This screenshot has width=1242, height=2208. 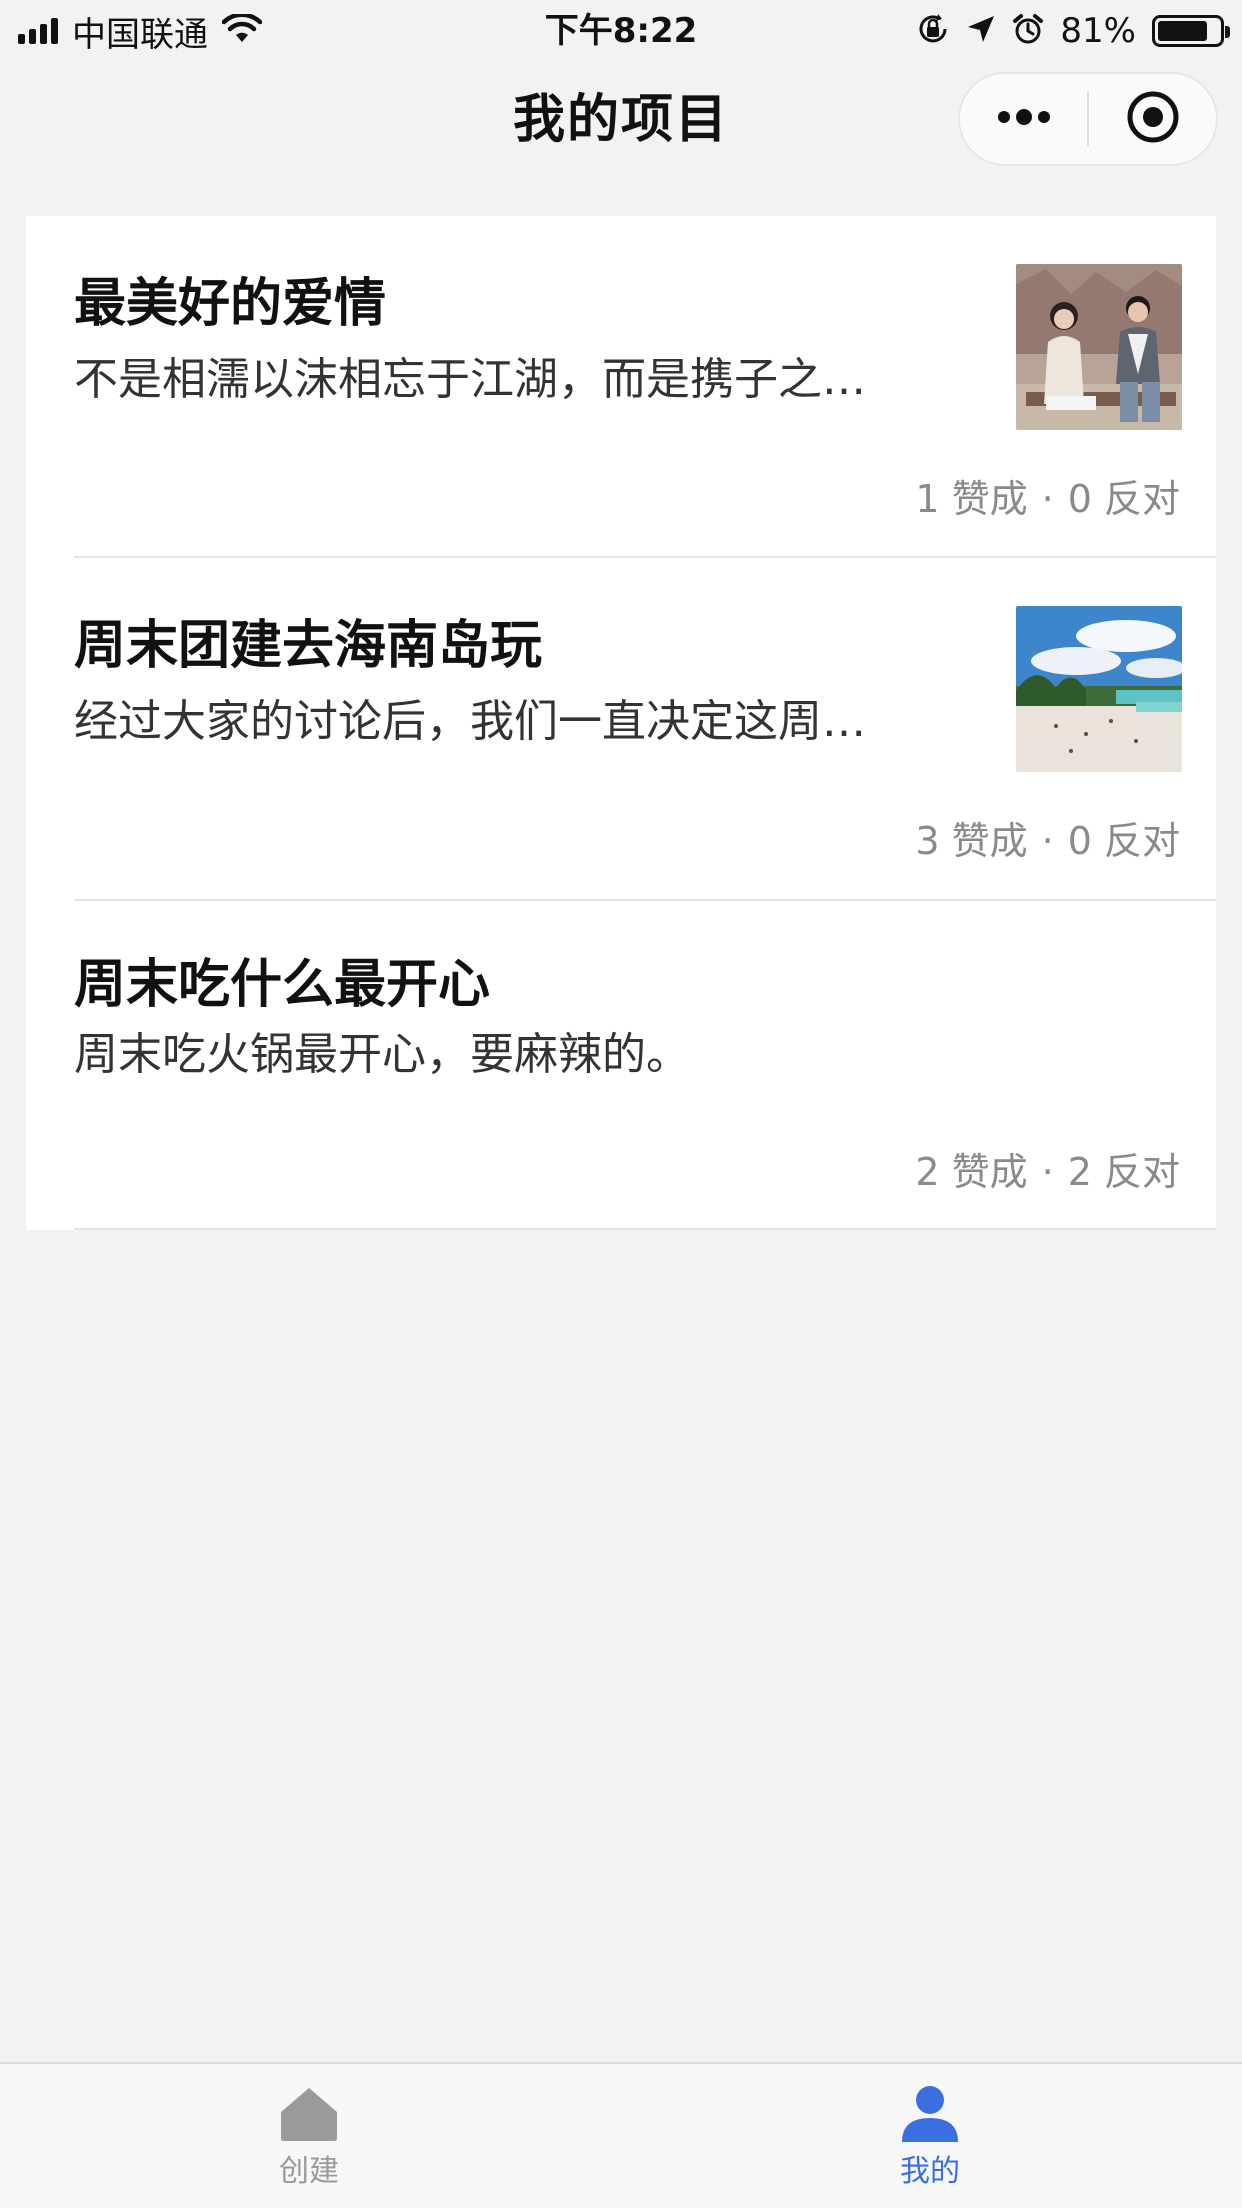 I want to click on status-right: 81%, so click(x=1073, y=31).